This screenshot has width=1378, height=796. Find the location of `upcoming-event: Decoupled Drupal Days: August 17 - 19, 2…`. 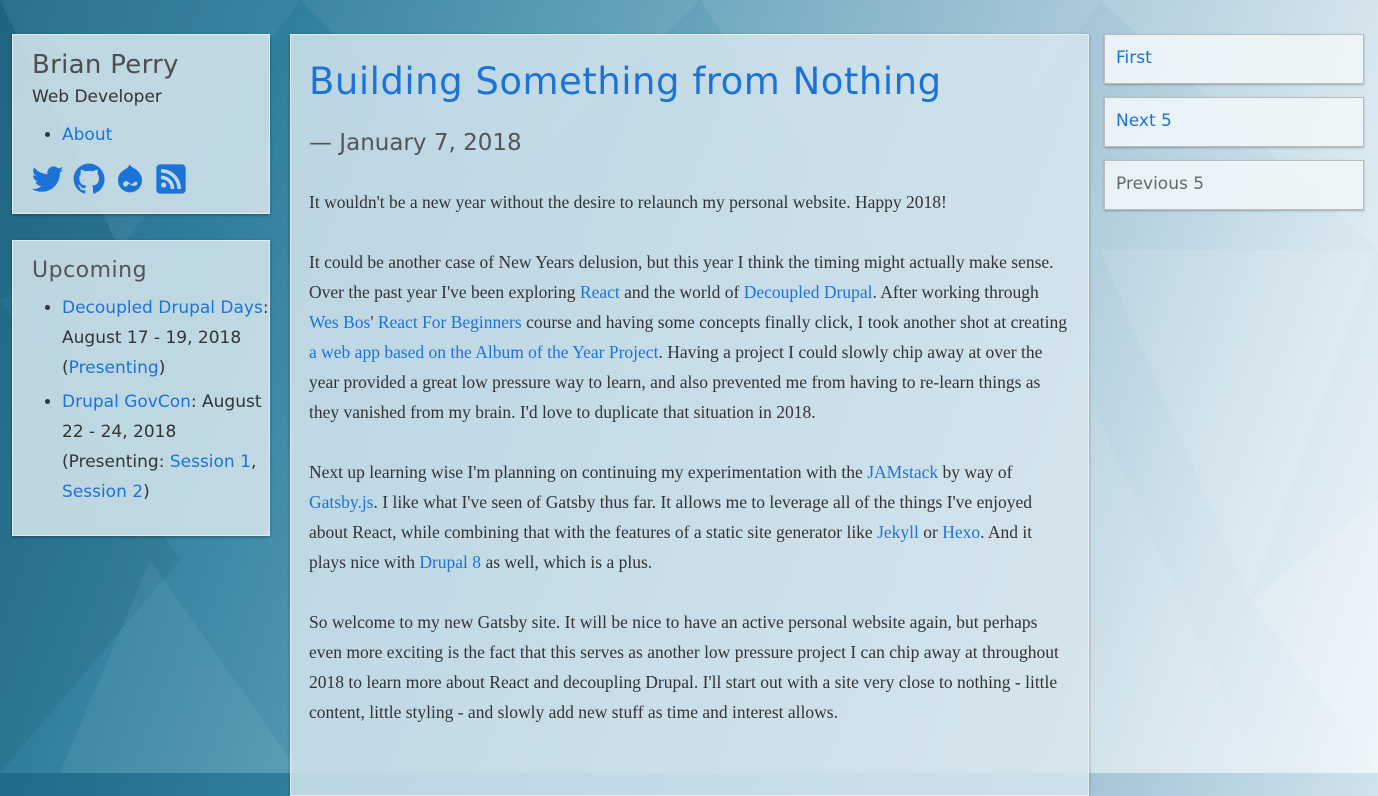

upcoming-event: Decoupled Drupal Days: August 17 - 19, 2… is located at coordinates (173, 338).